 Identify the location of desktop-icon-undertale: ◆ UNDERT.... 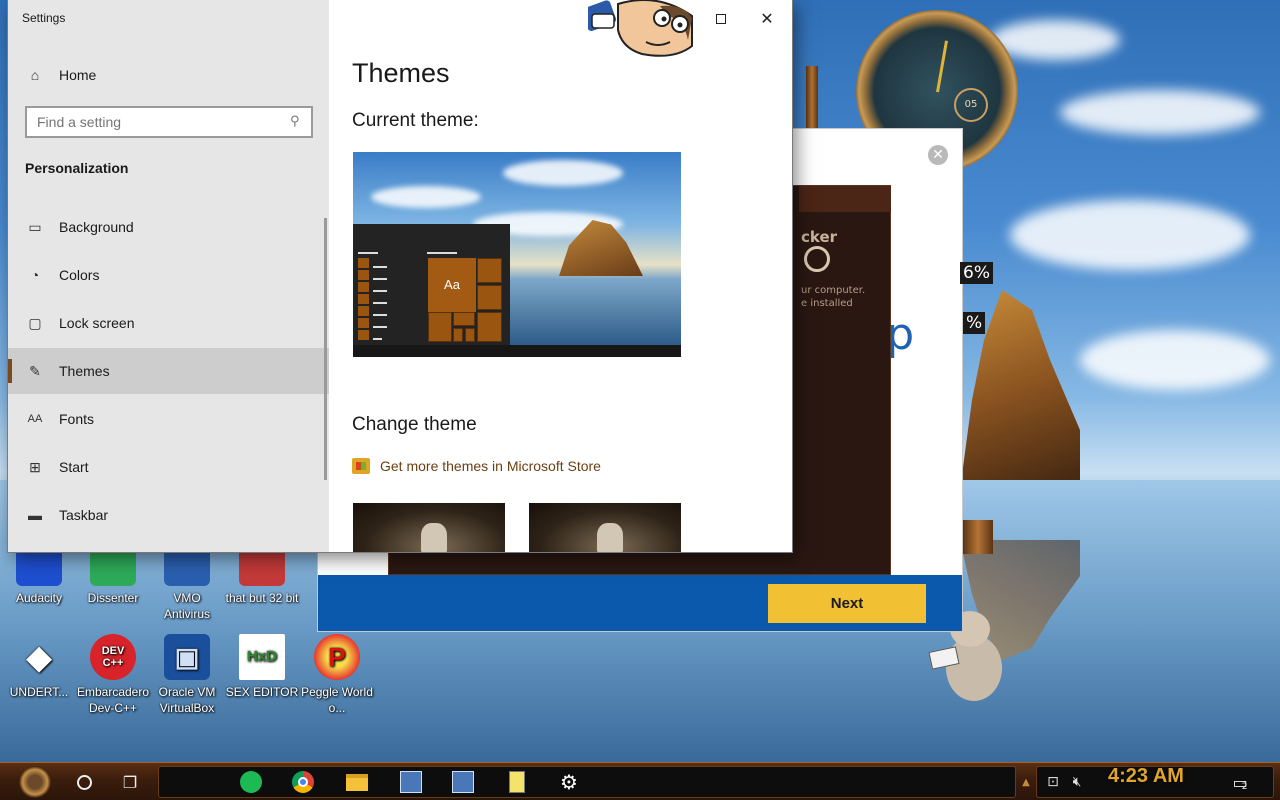
(39, 667).